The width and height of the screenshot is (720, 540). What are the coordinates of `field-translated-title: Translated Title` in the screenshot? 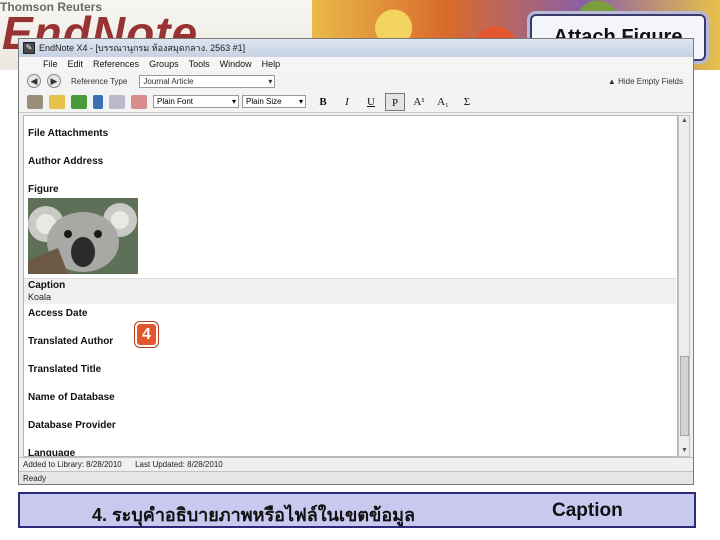 It's located at (64, 369).